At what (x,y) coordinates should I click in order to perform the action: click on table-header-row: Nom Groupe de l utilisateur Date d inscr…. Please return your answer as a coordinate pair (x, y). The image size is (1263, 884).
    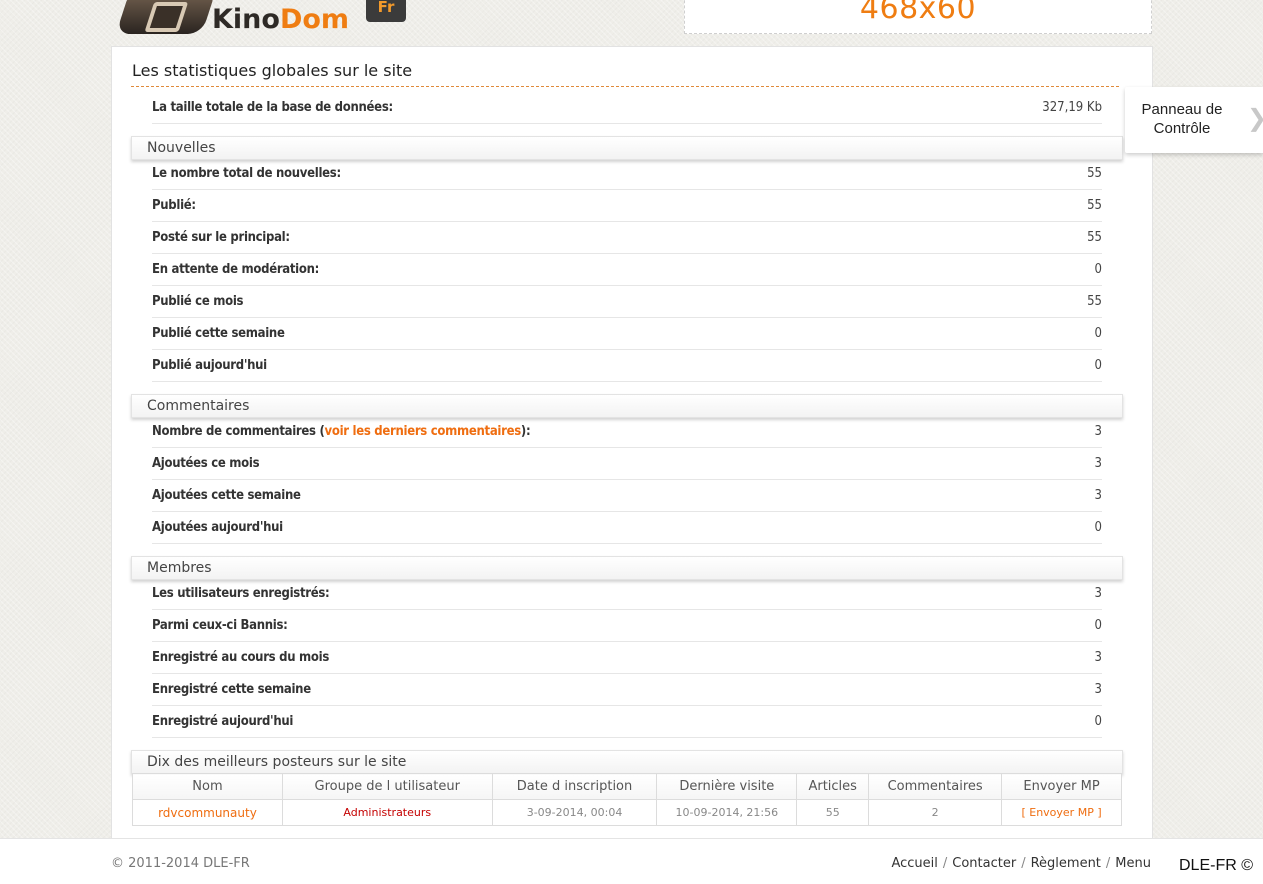
    Looking at the image, I should click on (627, 786).